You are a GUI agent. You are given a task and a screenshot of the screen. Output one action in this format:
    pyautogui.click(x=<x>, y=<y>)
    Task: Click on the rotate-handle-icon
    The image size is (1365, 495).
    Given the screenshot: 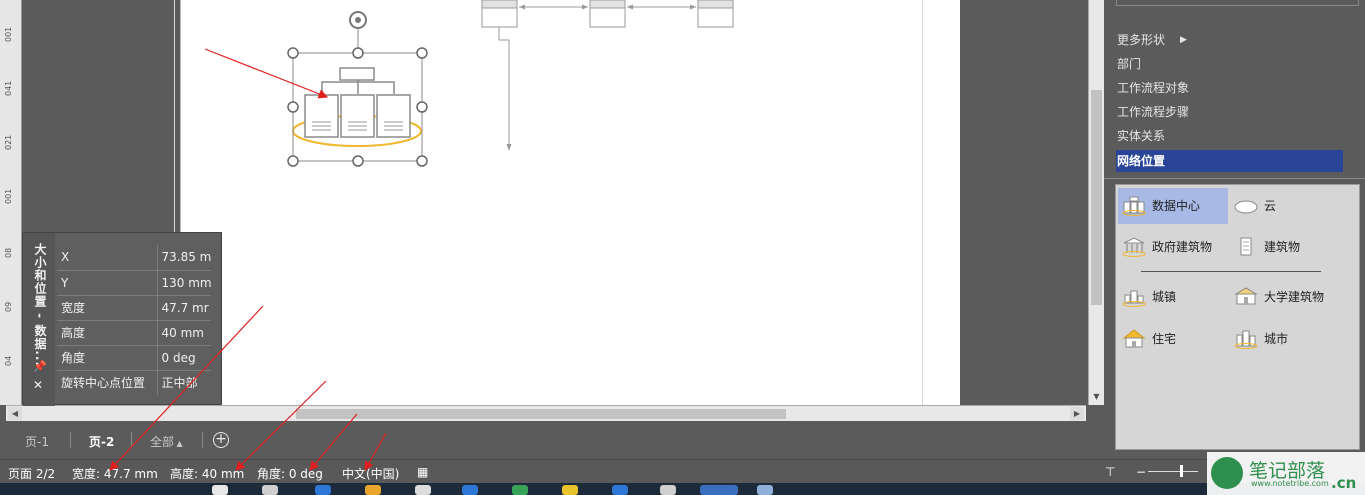 What is the action you would take?
    pyautogui.click(x=358, y=20)
    